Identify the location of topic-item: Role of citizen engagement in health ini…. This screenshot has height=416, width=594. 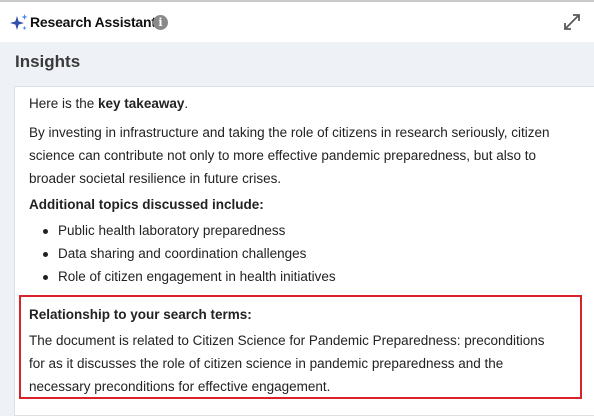
(197, 276).